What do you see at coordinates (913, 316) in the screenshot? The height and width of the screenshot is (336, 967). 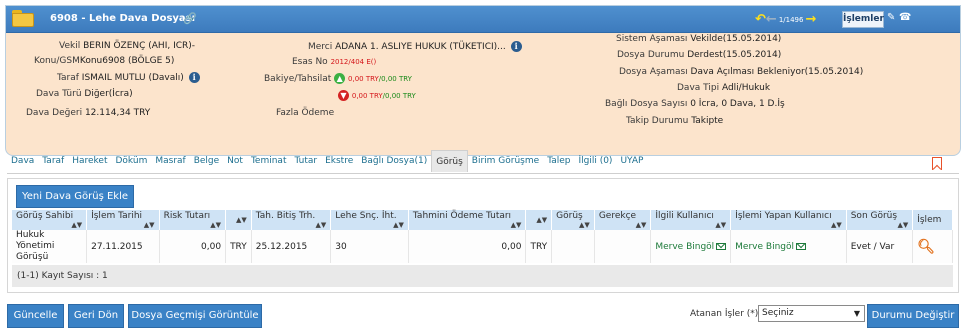 I see `durumu-degistir-button: Durumu Değiştir` at bounding box center [913, 316].